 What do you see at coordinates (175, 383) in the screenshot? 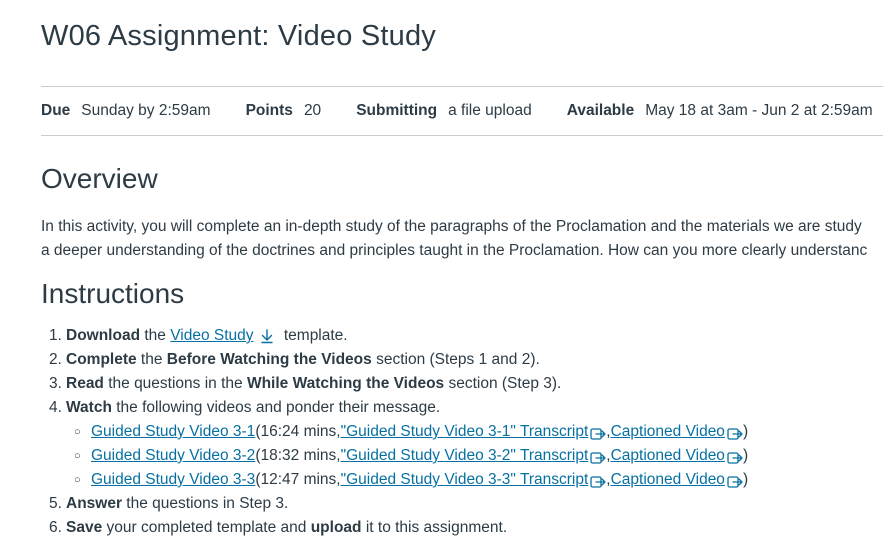
I see `step-text-part: the questions in the` at bounding box center [175, 383].